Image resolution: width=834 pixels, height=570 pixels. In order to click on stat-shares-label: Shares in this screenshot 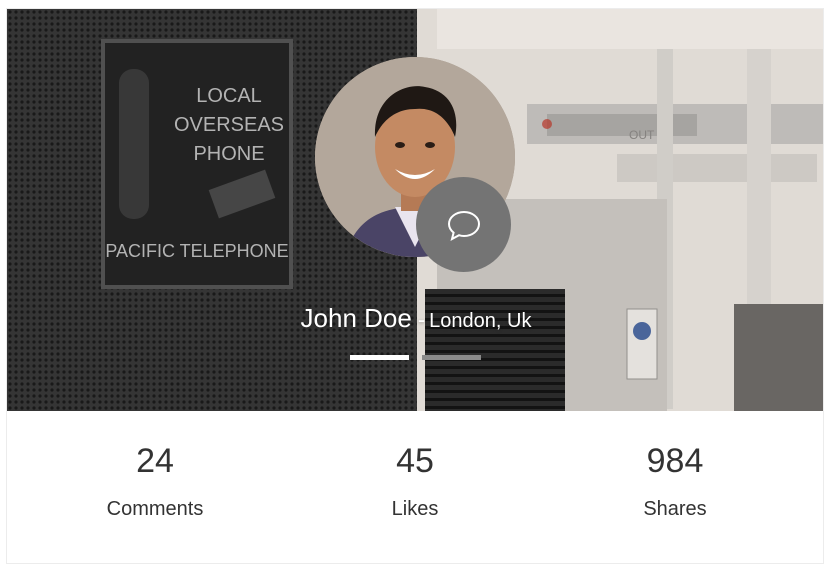, I will do `click(675, 509)`.